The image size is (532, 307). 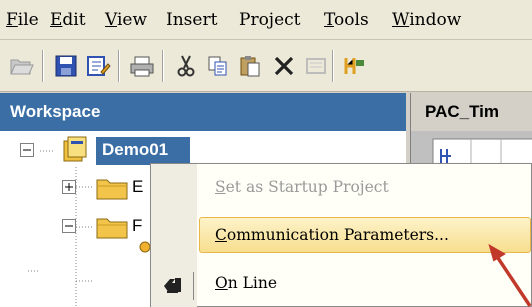 I want to click on tree-item-folder-1: E, so click(x=137, y=187).